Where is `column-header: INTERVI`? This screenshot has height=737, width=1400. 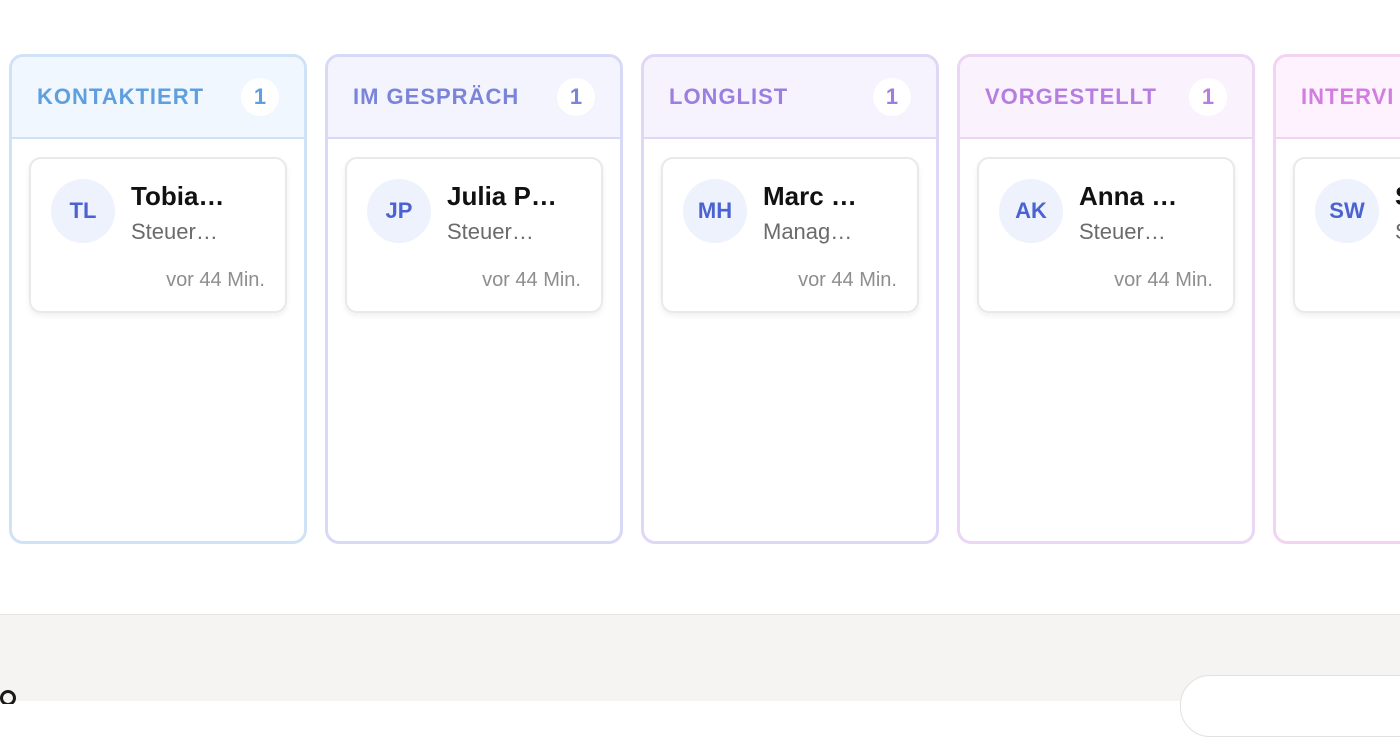 column-header: INTERVI is located at coordinates (1338, 98).